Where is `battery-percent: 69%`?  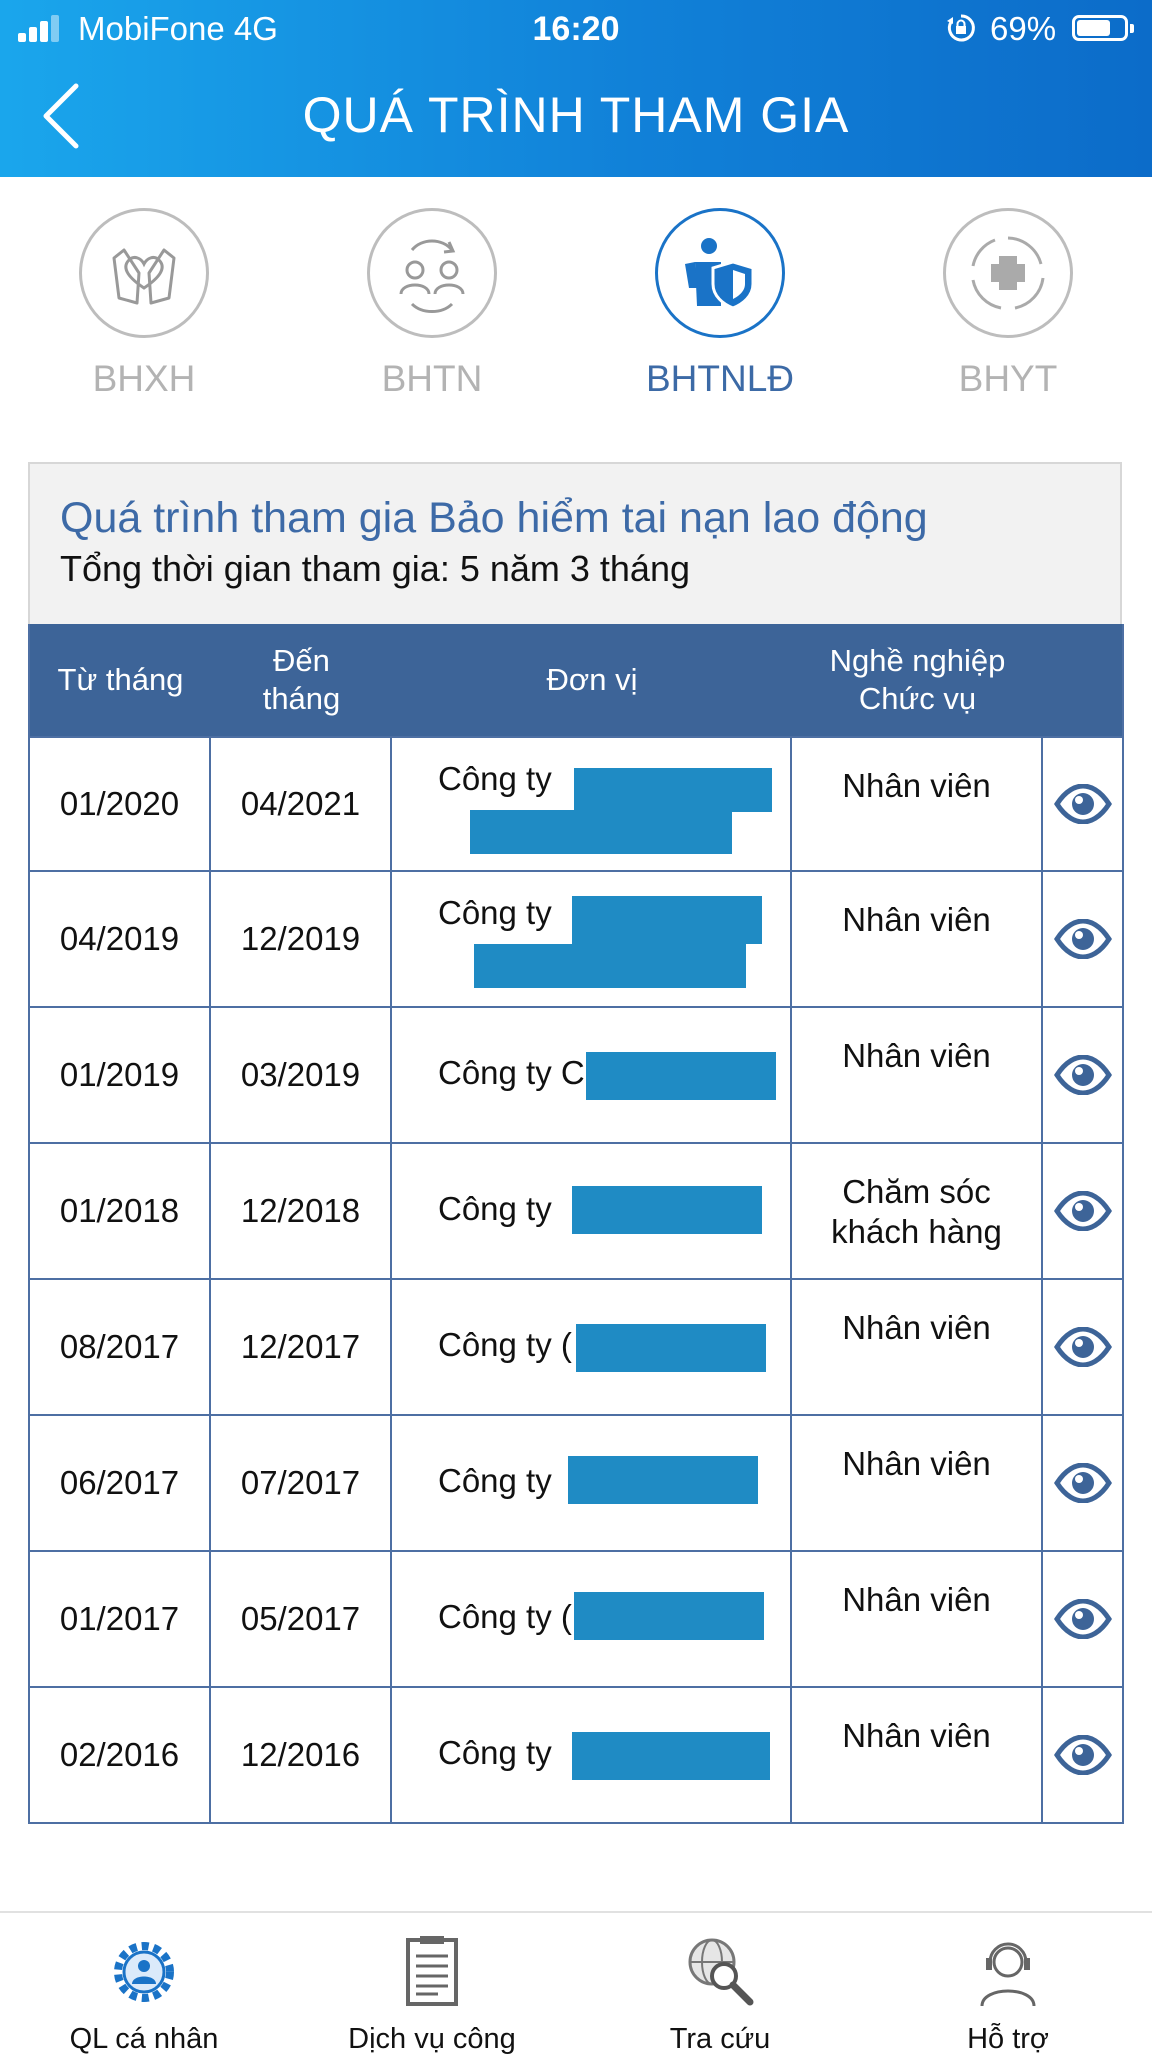 battery-percent: 69% is located at coordinates (1023, 28).